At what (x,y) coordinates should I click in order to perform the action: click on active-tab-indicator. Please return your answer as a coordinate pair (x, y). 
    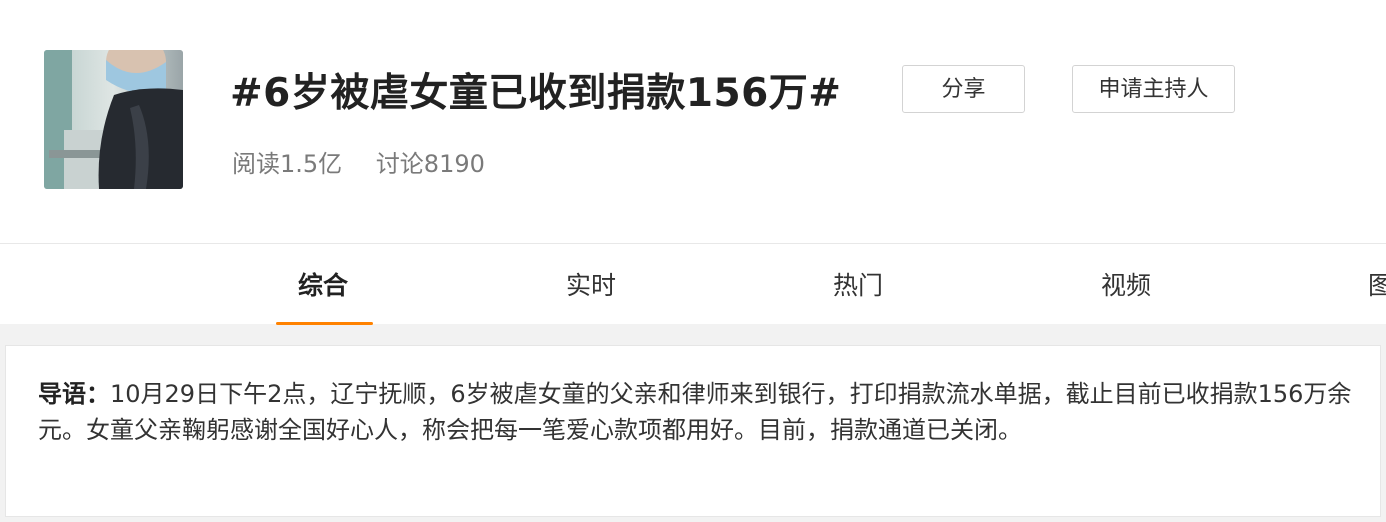
    Looking at the image, I should click on (324, 323).